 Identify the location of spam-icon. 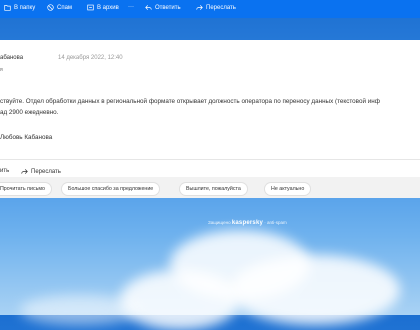
(50, 7).